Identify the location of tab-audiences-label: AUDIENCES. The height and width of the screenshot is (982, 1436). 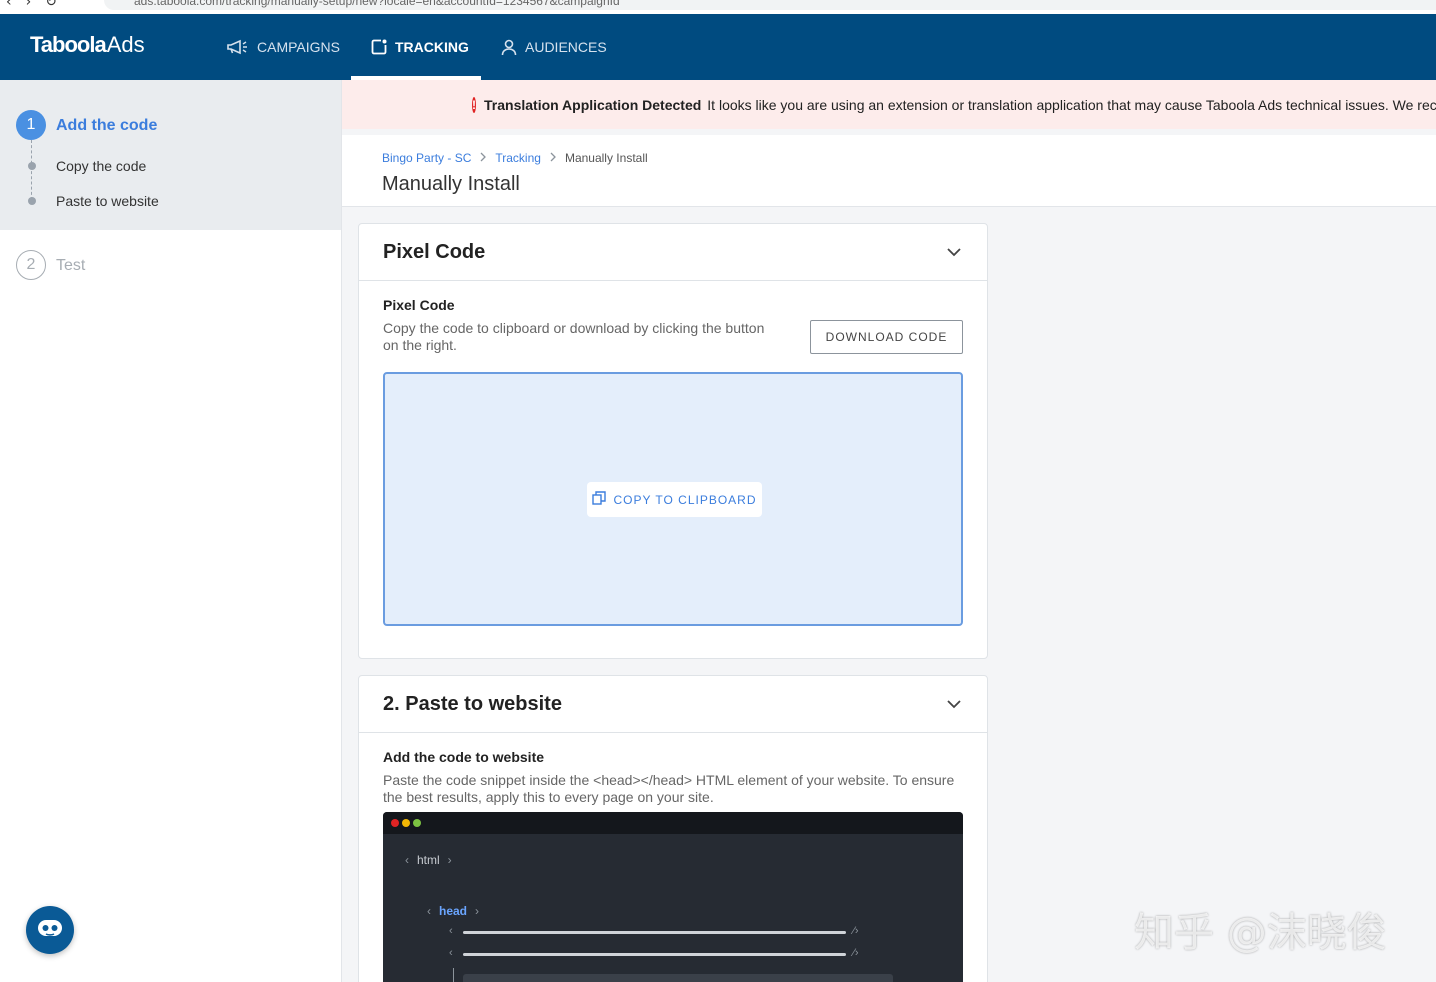
(566, 47).